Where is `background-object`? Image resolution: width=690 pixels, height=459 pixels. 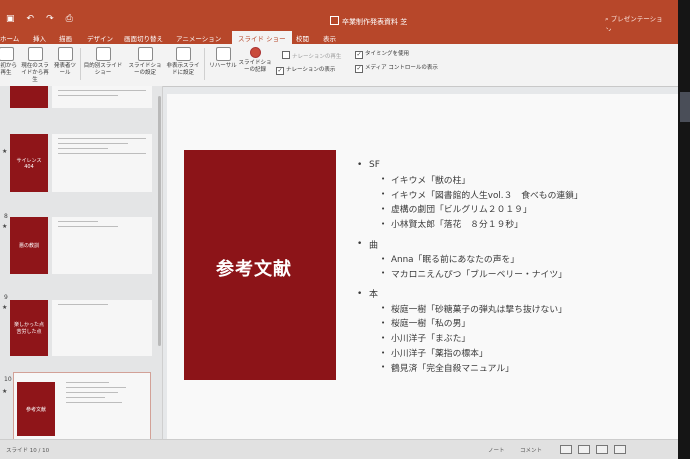
background-object is located at coordinates (685, 107).